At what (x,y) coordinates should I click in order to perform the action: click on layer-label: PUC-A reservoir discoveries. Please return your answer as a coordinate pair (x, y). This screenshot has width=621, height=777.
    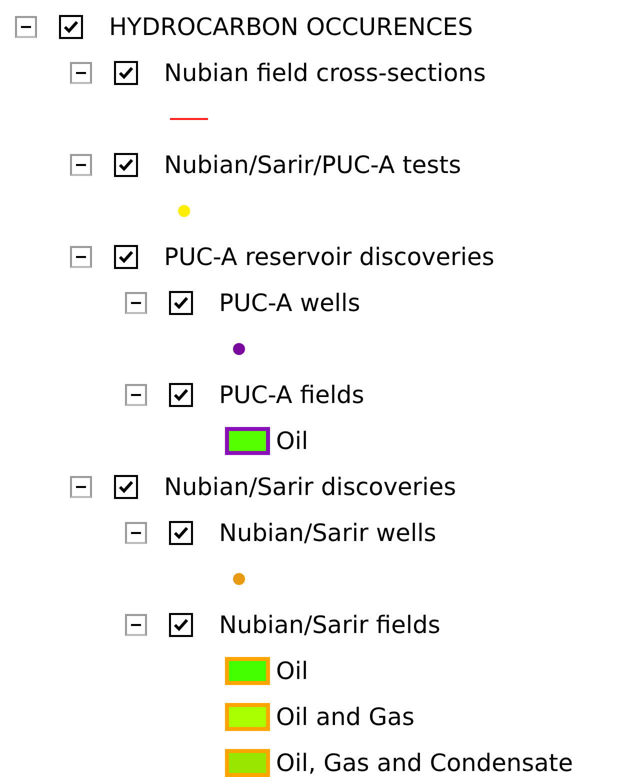
    Looking at the image, I should click on (329, 257).